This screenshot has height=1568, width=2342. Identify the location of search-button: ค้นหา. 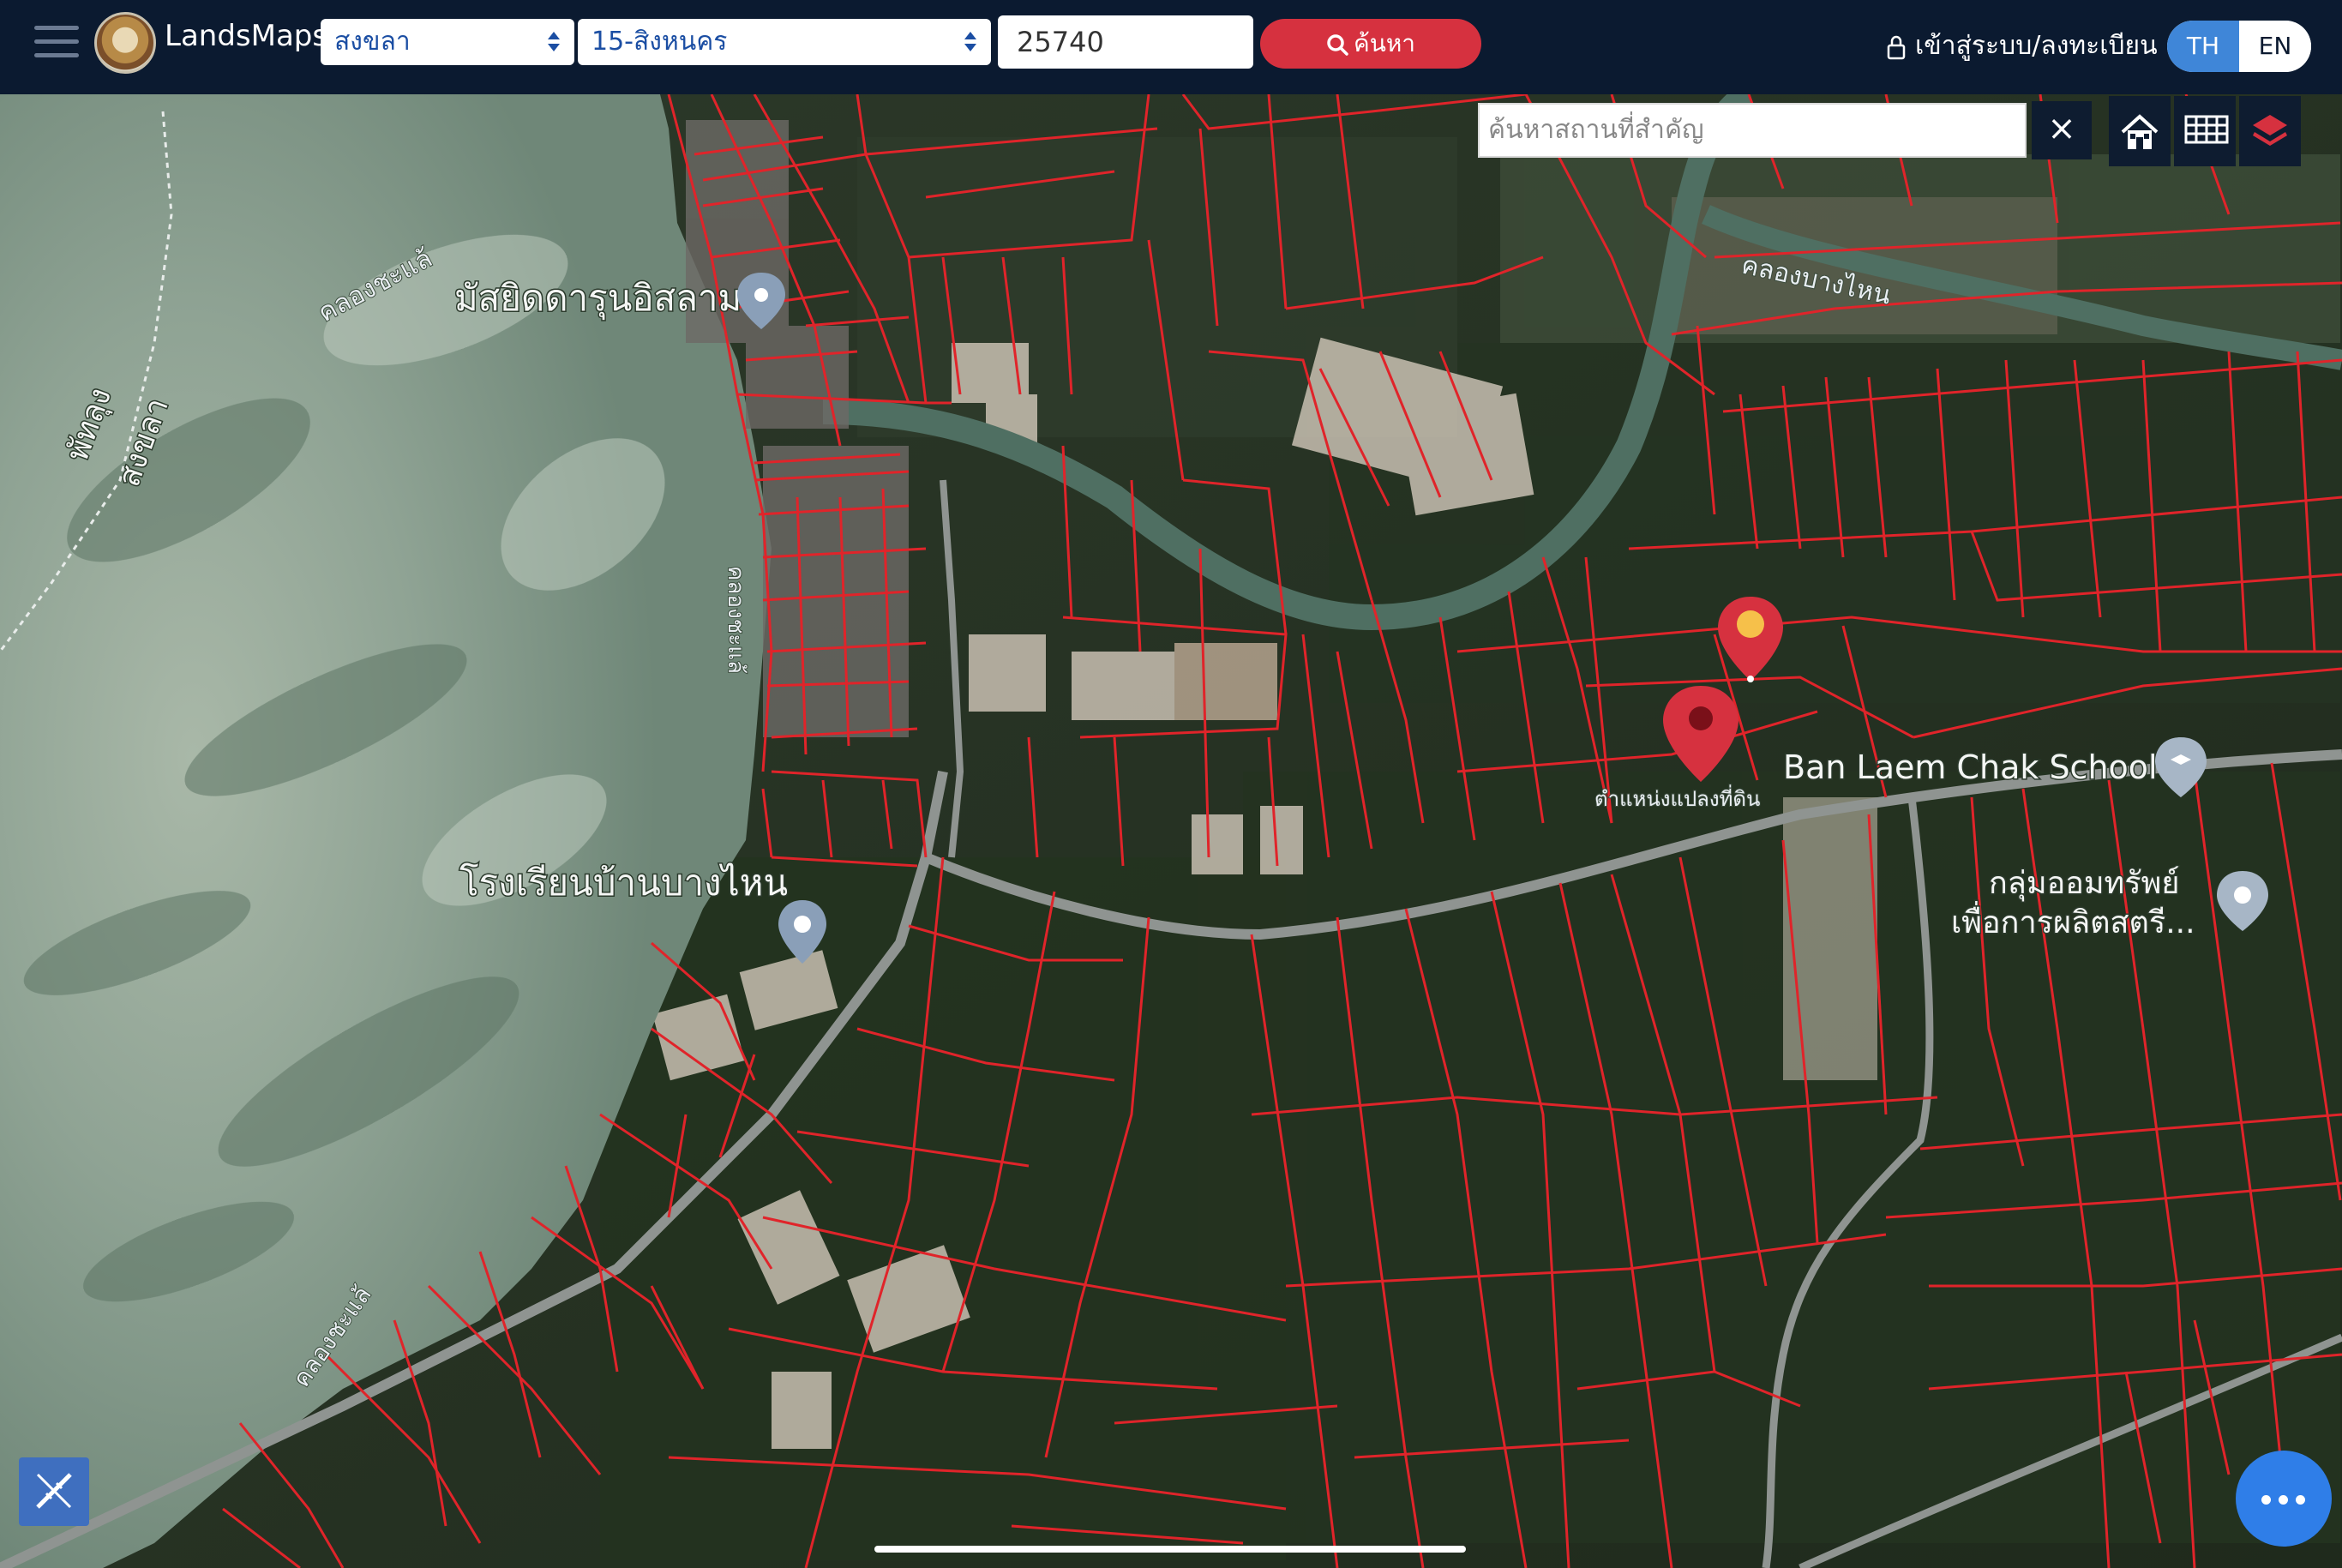
(1370, 44).